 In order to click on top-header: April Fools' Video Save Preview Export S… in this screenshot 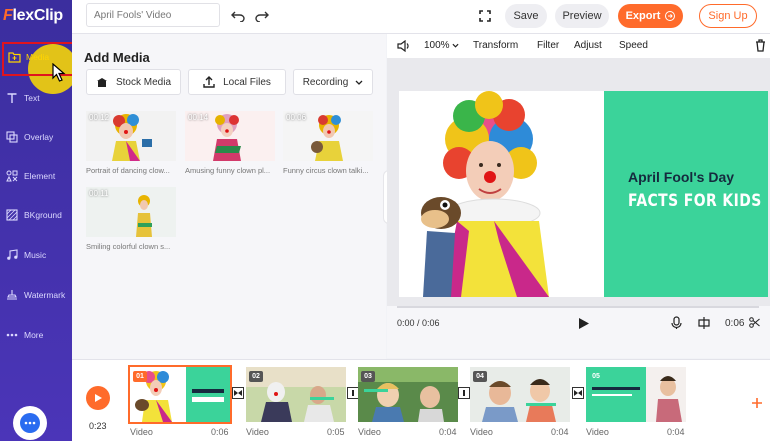, I will do `click(421, 17)`.